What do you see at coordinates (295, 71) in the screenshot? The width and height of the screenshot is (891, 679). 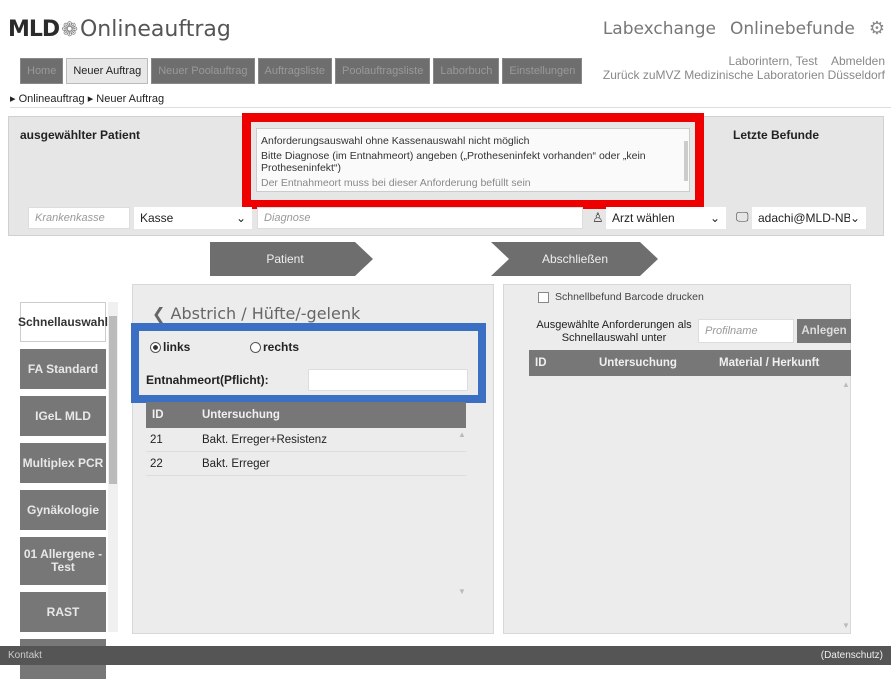 I see `tab-auftragsliste: Auftragsliste` at bounding box center [295, 71].